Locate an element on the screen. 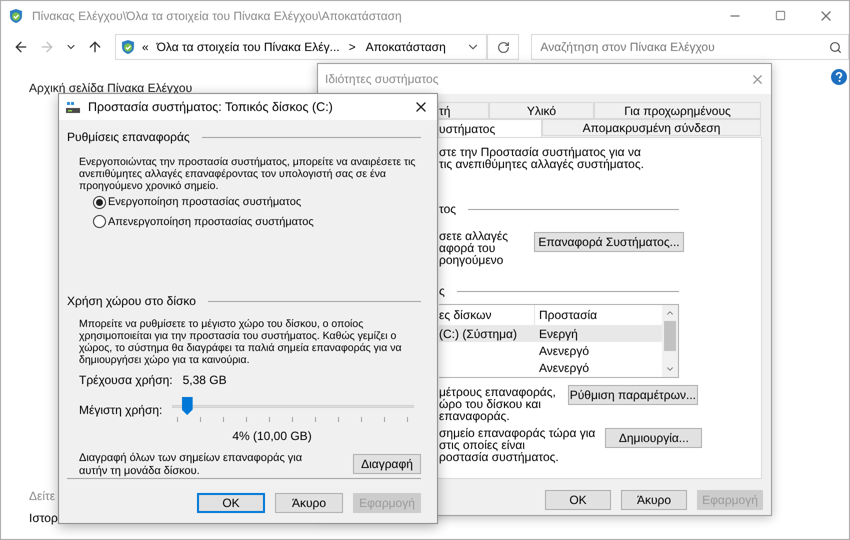 This screenshot has width=850, height=540. search-placeholder: Αναζήτηση στον Πίνακα Ελέγχου is located at coordinates (627, 47).